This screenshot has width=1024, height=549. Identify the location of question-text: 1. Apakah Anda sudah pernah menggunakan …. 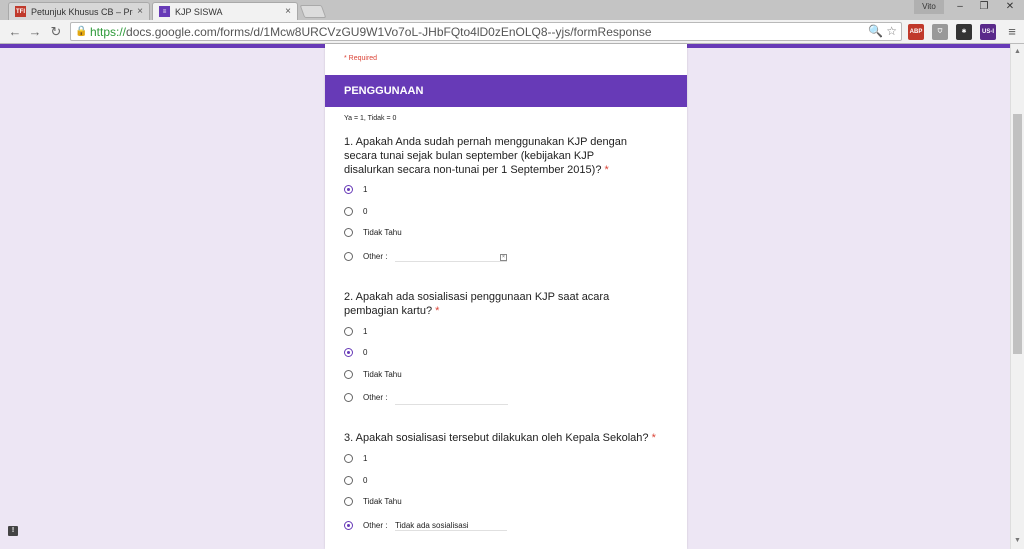
(485, 156).